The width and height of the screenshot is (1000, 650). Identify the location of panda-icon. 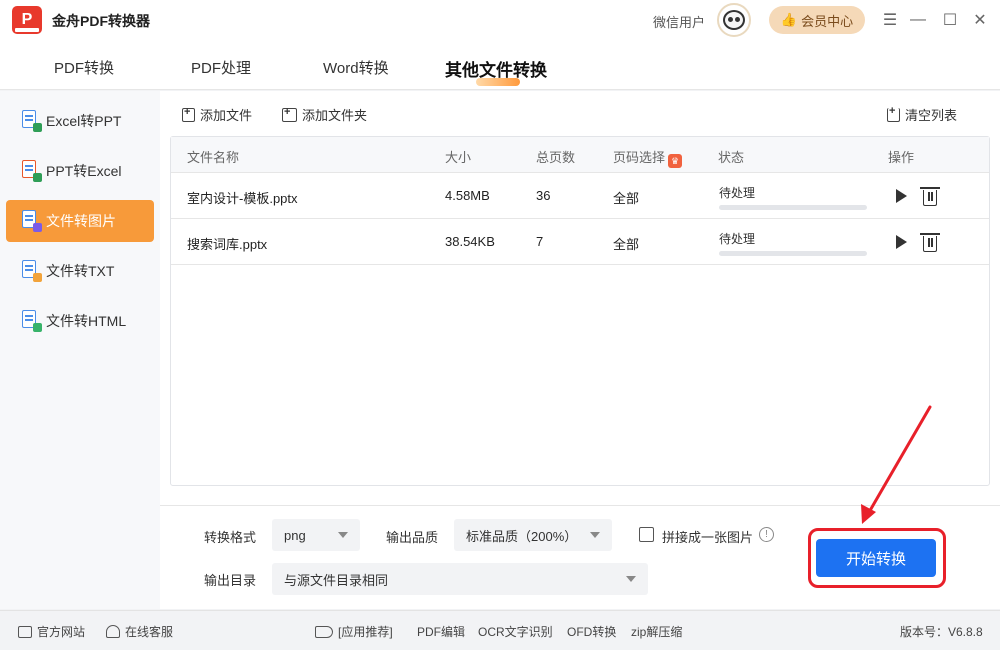
(734, 20).